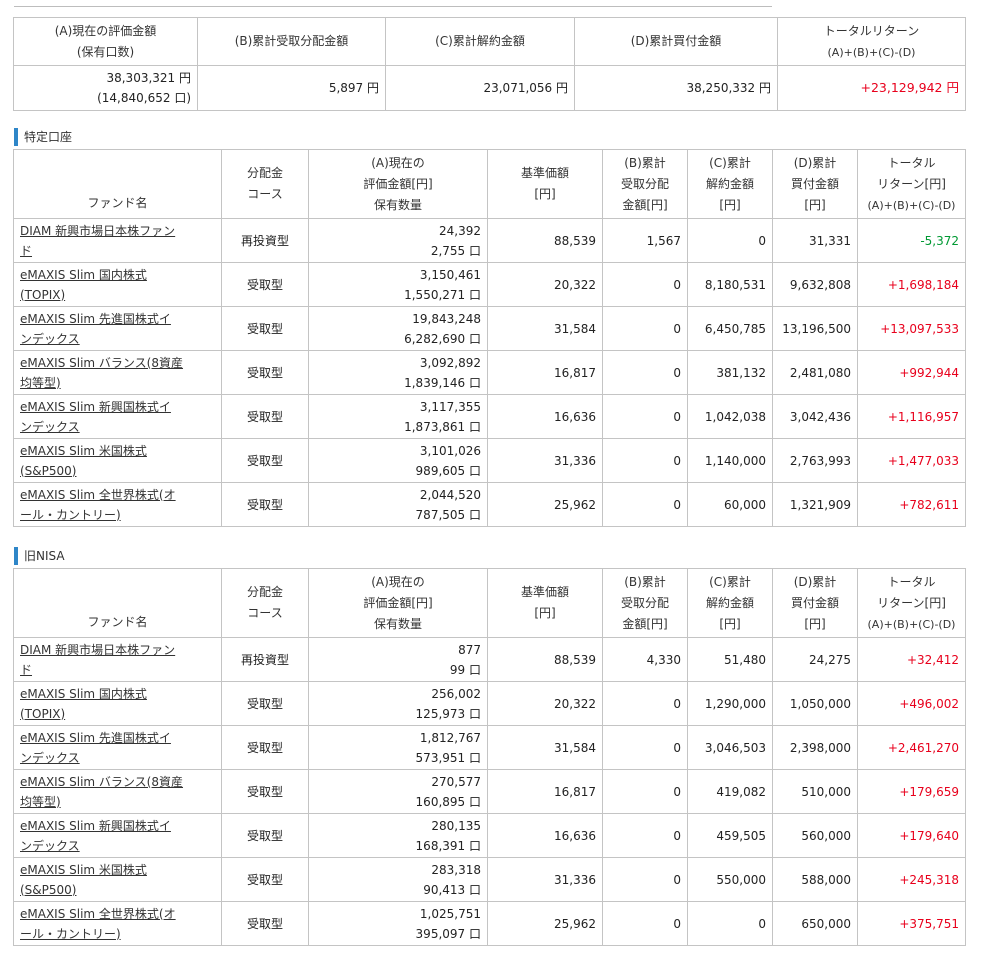  Describe the element at coordinates (398, 240) in the screenshot. I see `valuation-and-units: 24,392 2,755 口` at that location.